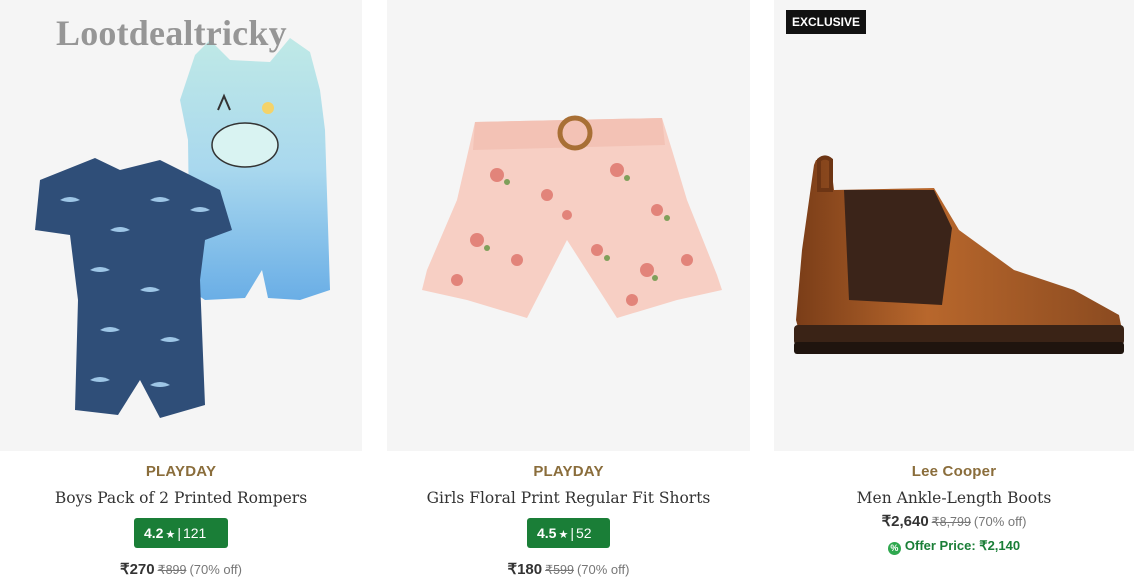 The width and height of the screenshot is (1134, 583). Describe the element at coordinates (572, 216) in the screenshot. I see `floral-shorts-image` at that location.